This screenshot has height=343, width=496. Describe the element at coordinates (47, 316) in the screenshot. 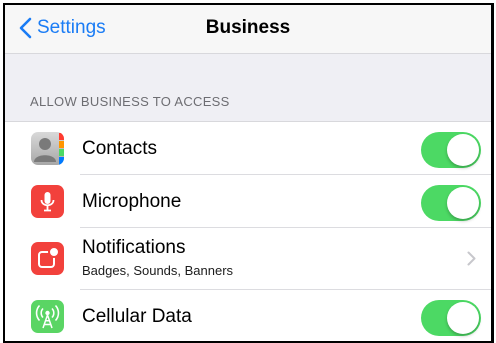

I see `cellular-data-icon` at that location.